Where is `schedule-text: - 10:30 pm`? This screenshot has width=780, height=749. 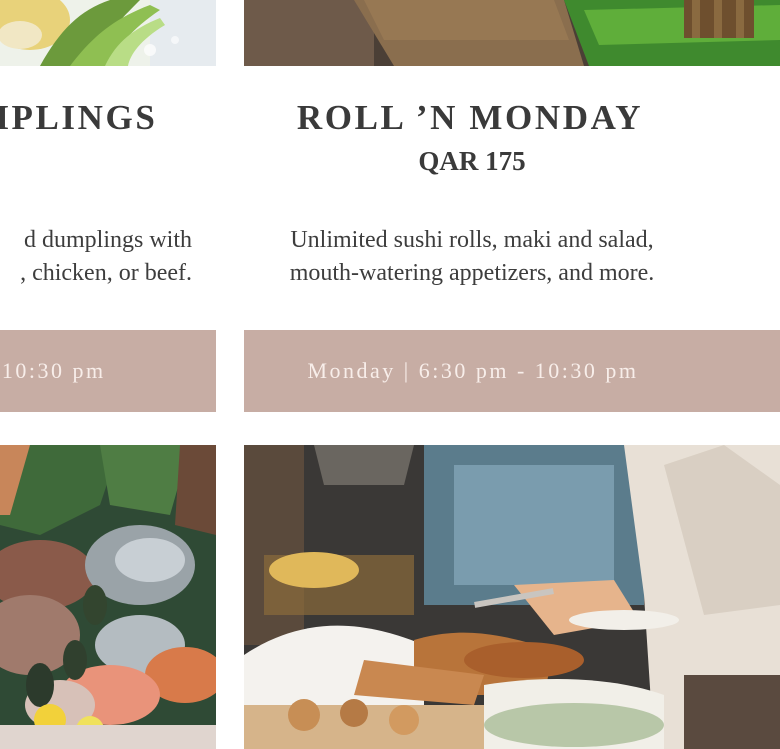
schedule-text: - 10:30 pm is located at coordinates (53, 370).